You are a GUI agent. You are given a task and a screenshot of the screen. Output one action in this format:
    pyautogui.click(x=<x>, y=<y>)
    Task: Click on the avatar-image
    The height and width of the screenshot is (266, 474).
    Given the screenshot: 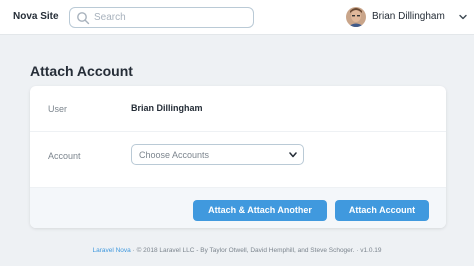 What is the action you would take?
    pyautogui.click(x=356, y=17)
    